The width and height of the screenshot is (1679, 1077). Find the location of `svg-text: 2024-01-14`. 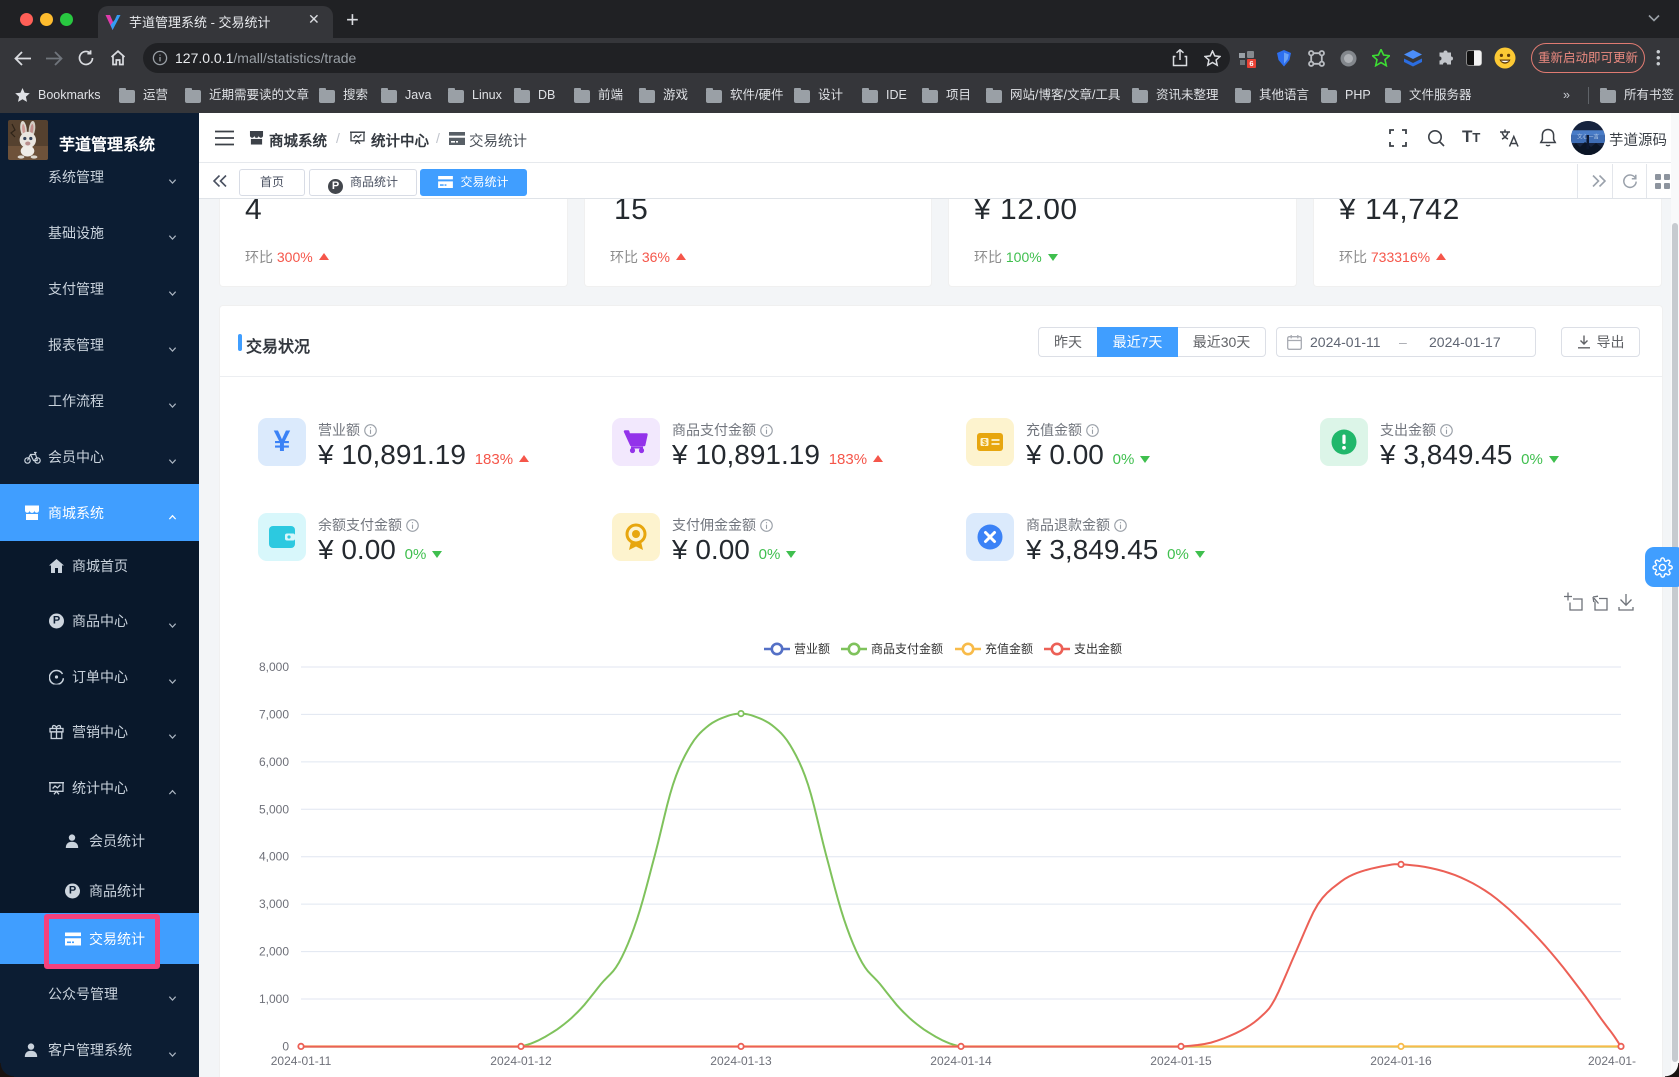

svg-text: 2024-01-14 is located at coordinates (961, 1061).